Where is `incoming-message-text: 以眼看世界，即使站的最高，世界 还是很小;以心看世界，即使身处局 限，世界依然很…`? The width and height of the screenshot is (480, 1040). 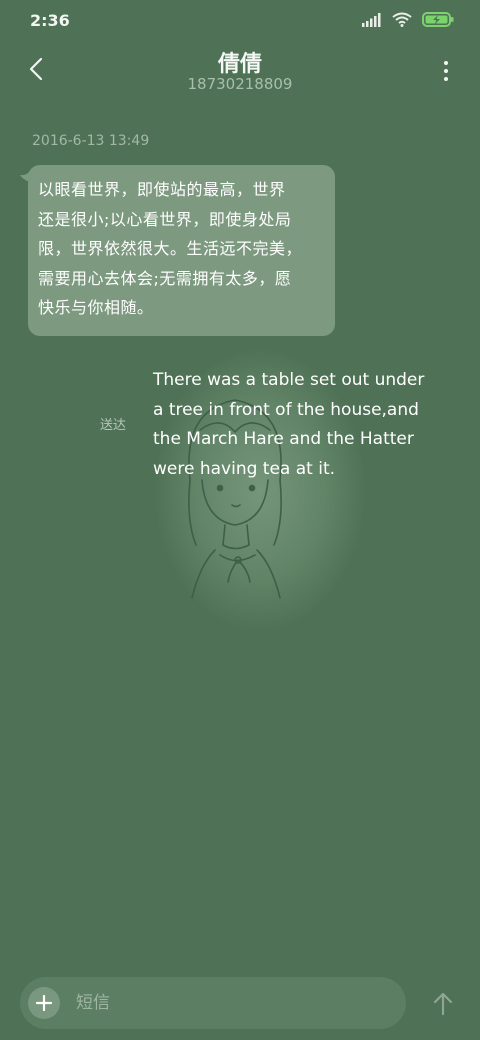 incoming-message-text: 以眼看世界，即使站的最高，世界 还是很小;以心看世界，即使身处局 限，世界依然很… is located at coordinates (181, 249).